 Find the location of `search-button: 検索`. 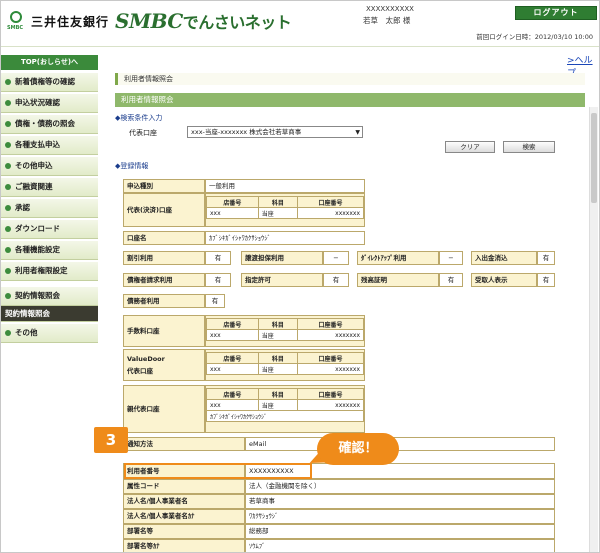

search-button: 検索 is located at coordinates (529, 147).